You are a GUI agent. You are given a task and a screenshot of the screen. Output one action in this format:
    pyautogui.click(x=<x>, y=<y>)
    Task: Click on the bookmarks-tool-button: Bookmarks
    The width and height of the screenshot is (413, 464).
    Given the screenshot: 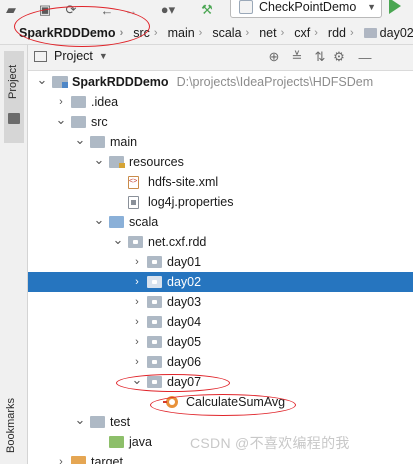 What is the action you would take?
    pyautogui.click(x=11, y=425)
    